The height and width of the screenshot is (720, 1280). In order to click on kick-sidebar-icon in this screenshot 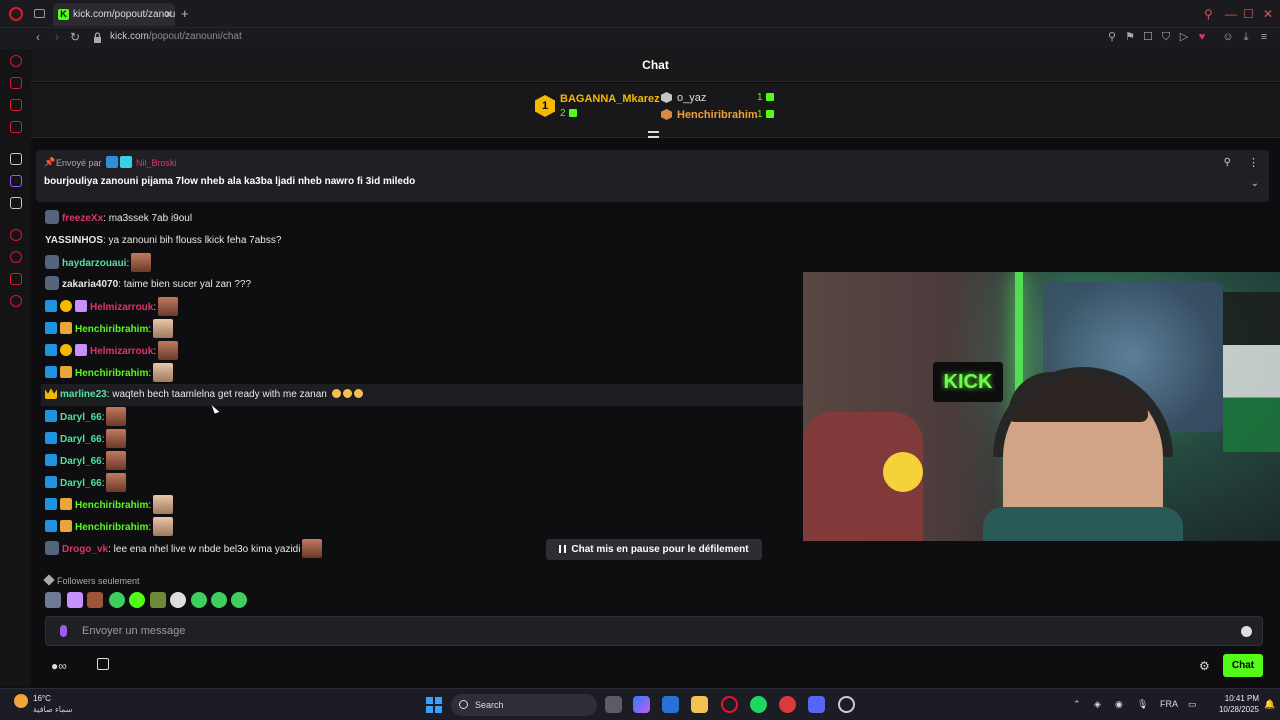, I will do `click(16, 159)`.